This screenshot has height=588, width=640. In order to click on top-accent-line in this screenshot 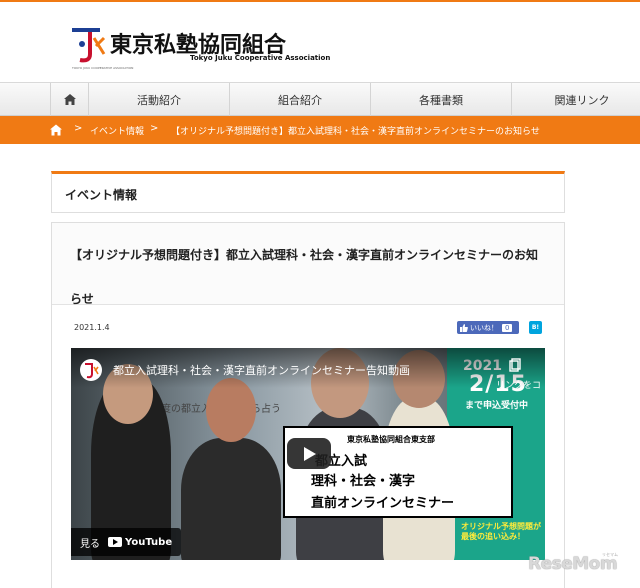, I will do `click(320, 1)`.